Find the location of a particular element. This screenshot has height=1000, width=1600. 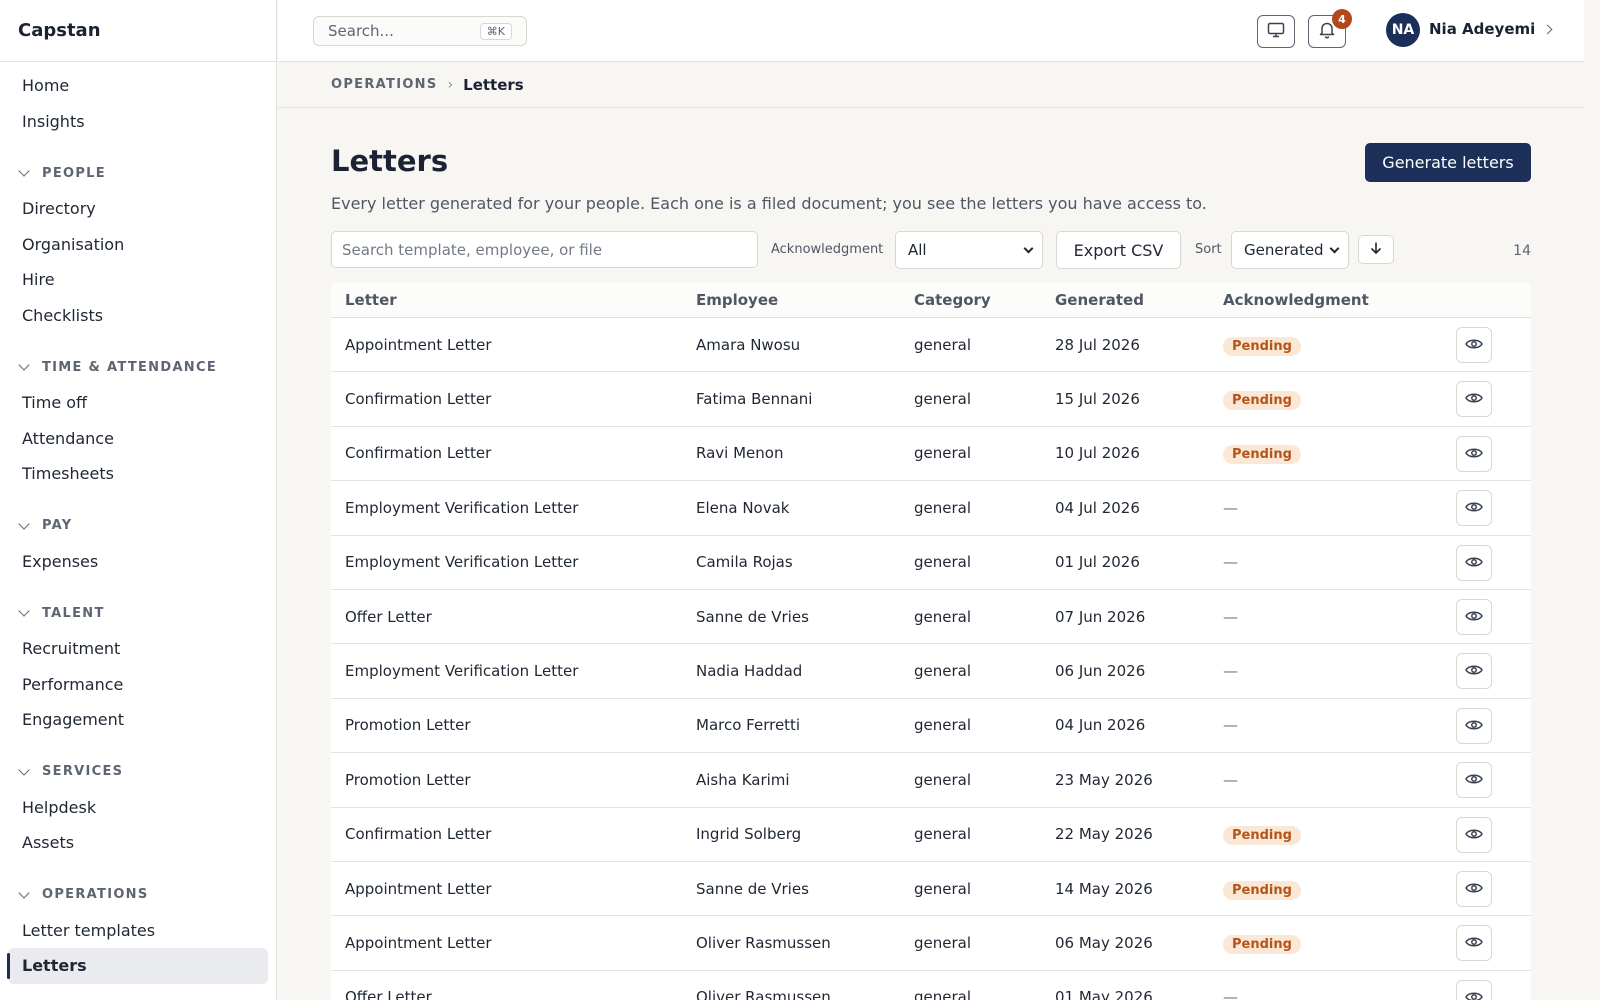

cell-employee: Oliver Rasmussen is located at coordinates (763, 994).